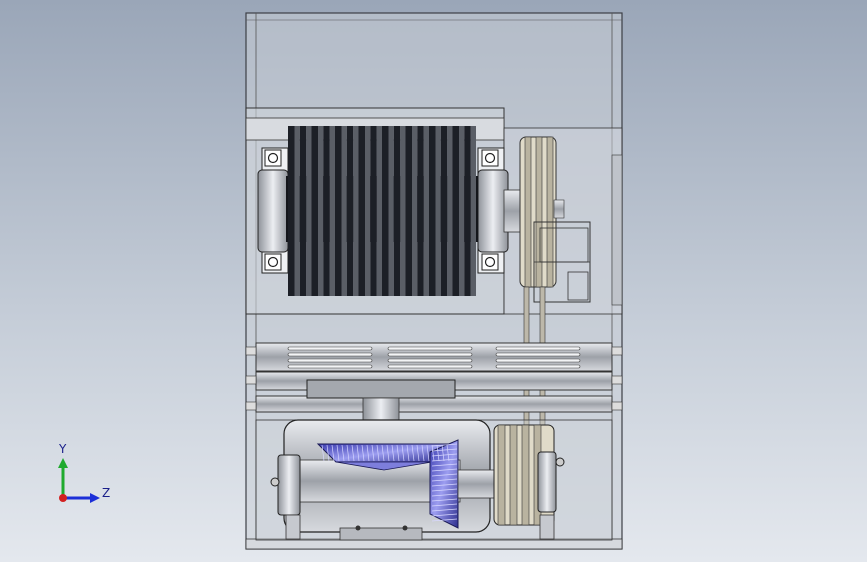 This screenshot has width=867, height=562. Describe the element at coordinates (273, 210) in the screenshot. I see `left-bearing-housing` at that location.